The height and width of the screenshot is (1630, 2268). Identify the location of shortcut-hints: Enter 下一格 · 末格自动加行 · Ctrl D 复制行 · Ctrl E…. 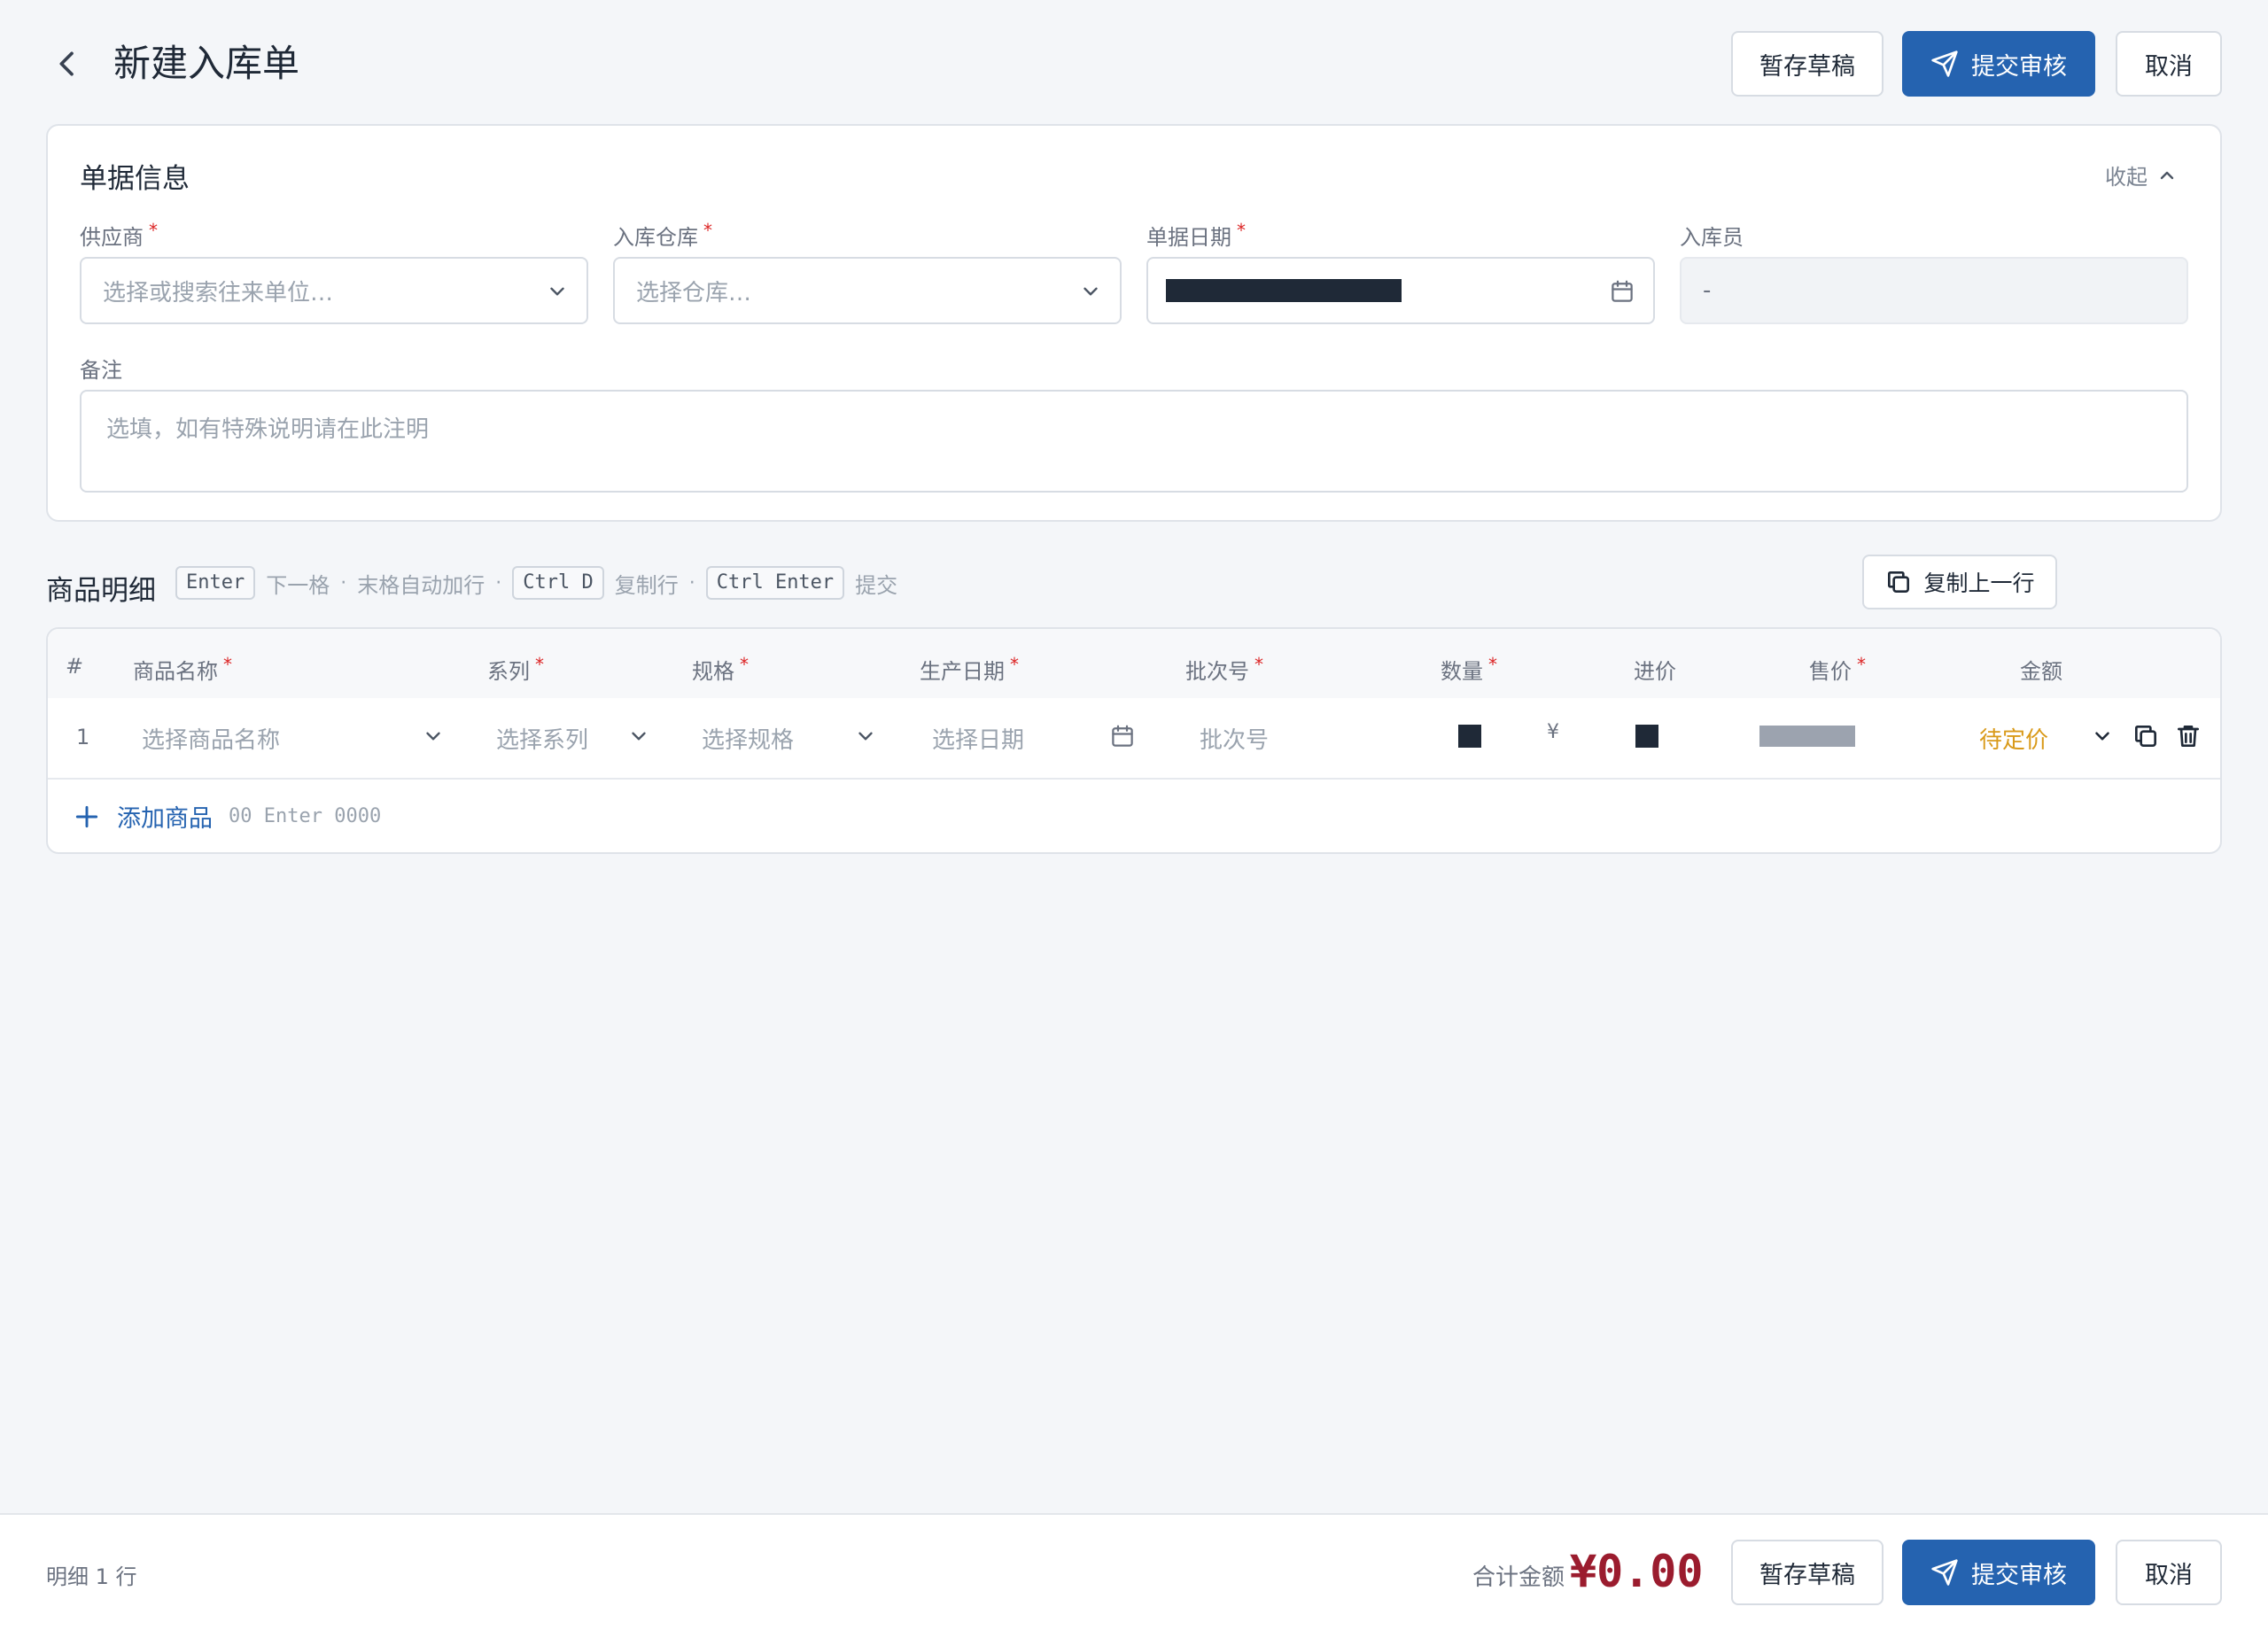
(536, 583).